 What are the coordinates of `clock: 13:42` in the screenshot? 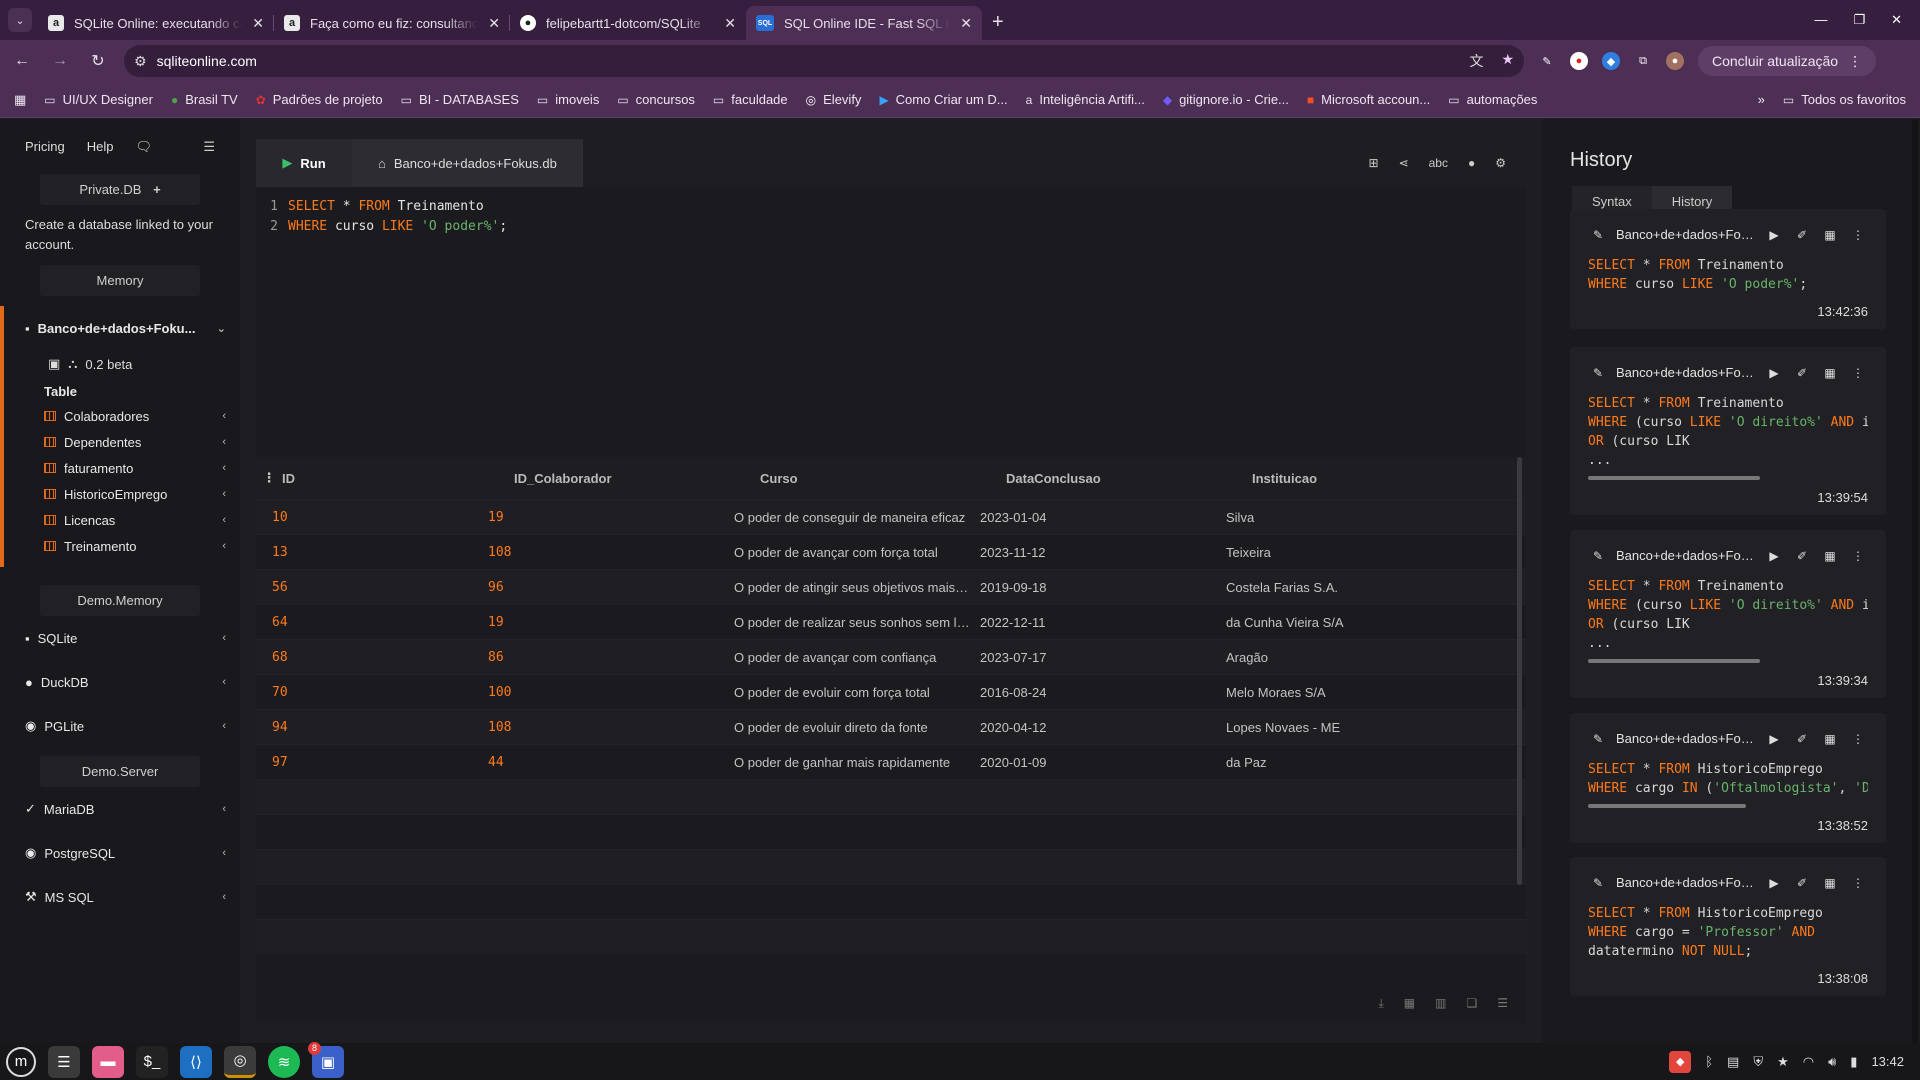 It's located at (1887, 1061).